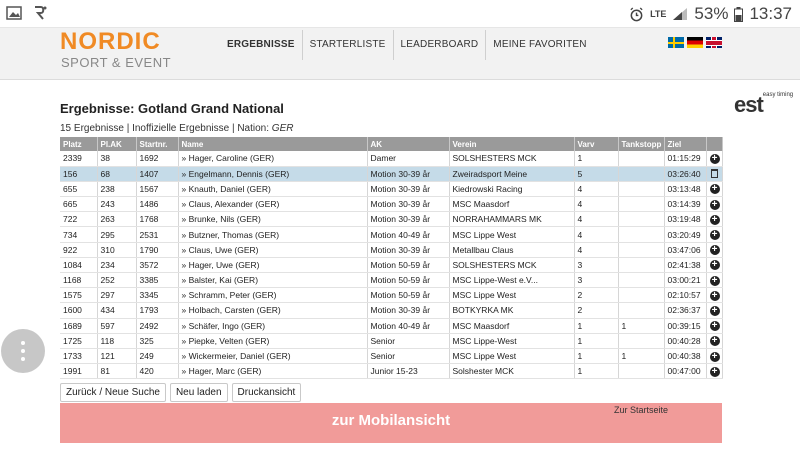 This screenshot has height=450, width=800. What do you see at coordinates (391, 423) in the screenshot?
I see `mobile-view-bar: zur Mobilansicht Zur Startseite` at bounding box center [391, 423].